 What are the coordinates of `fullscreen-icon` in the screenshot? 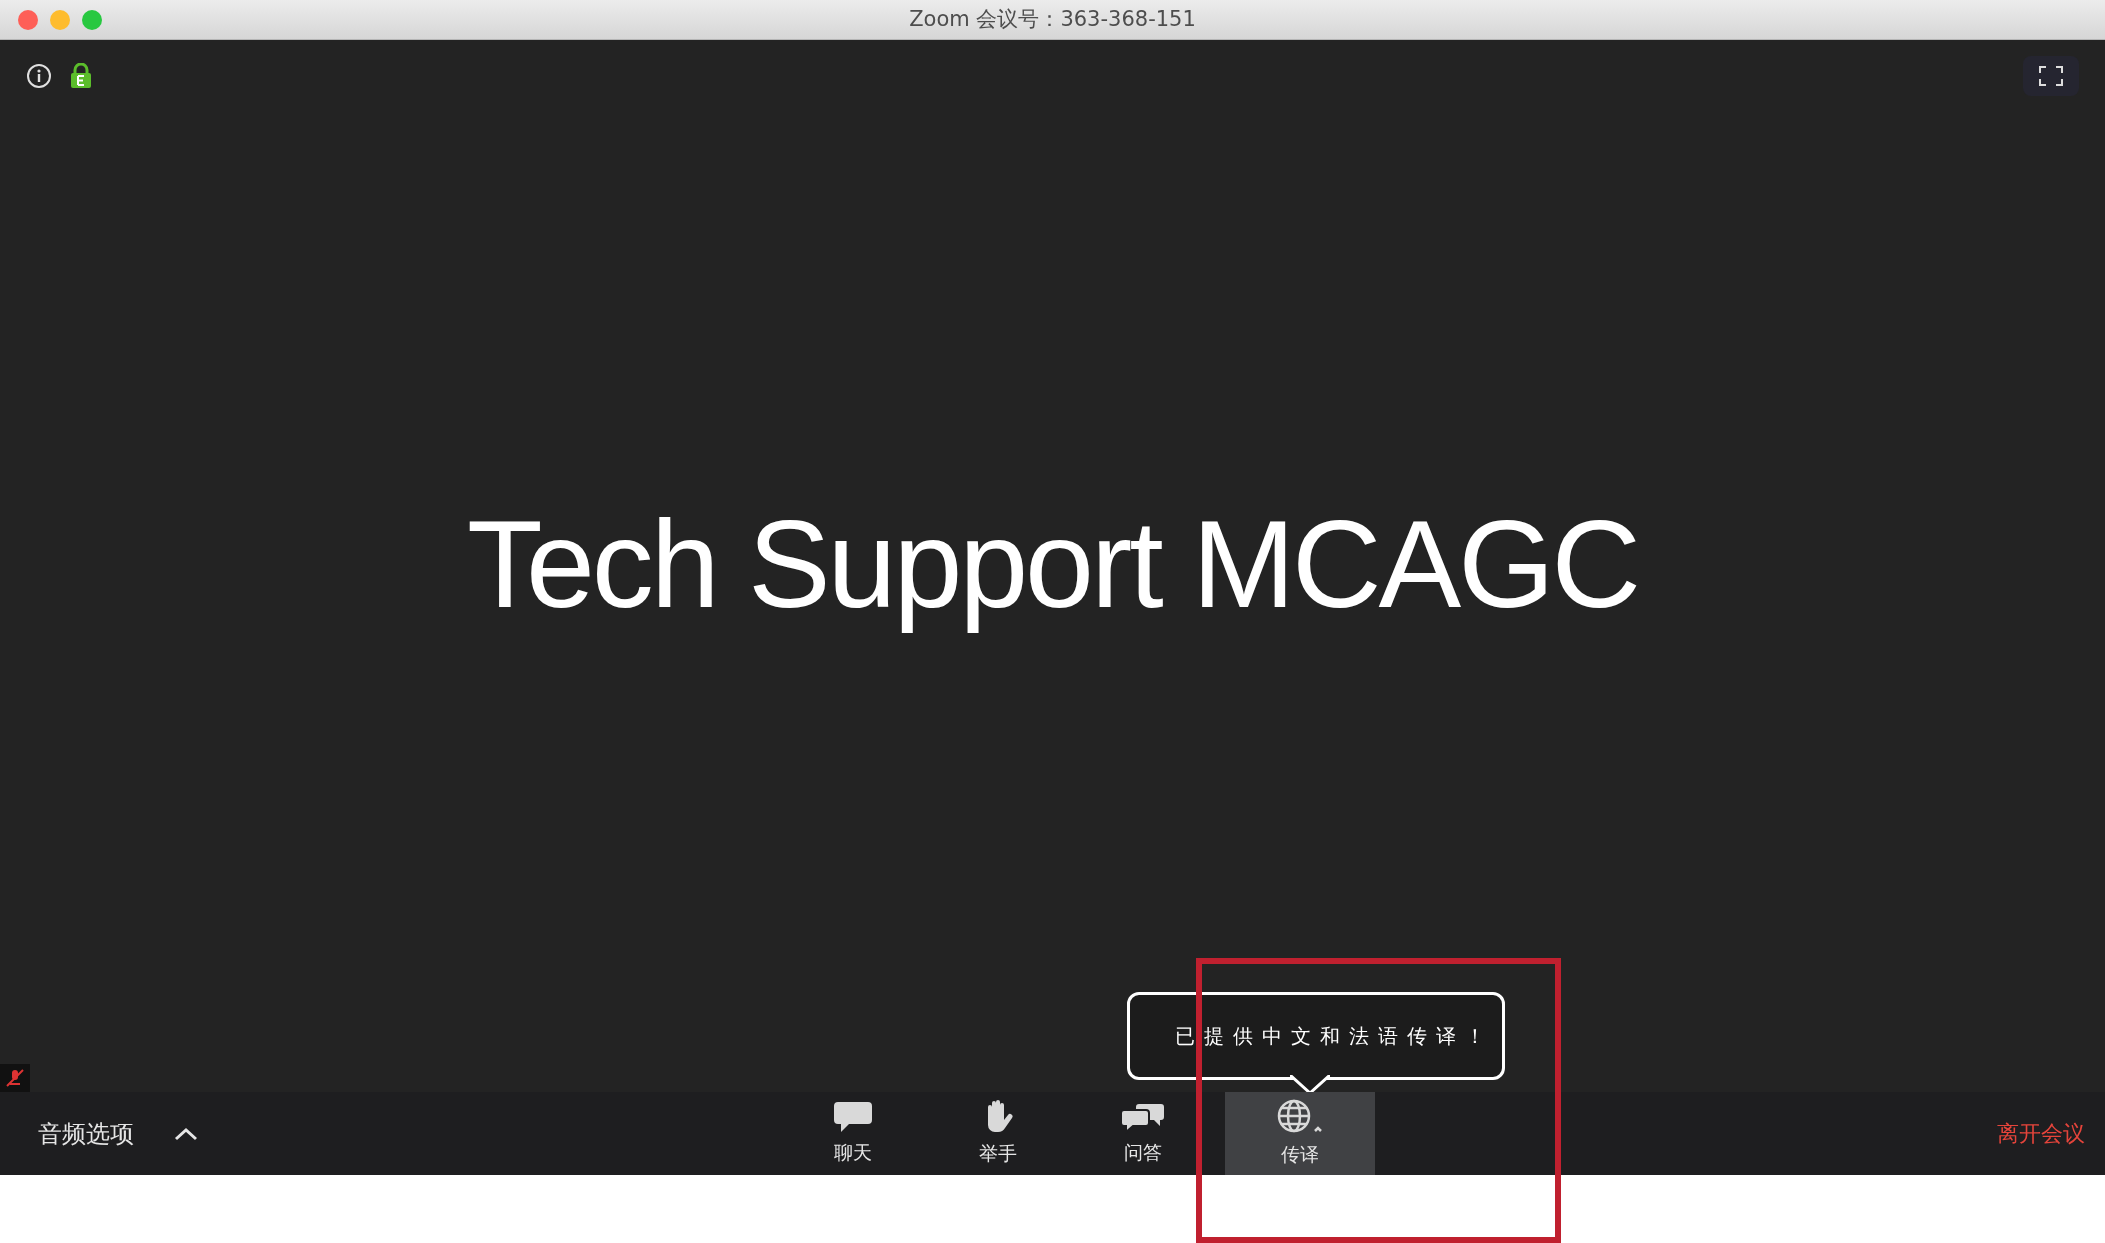 It's located at (2051, 76).